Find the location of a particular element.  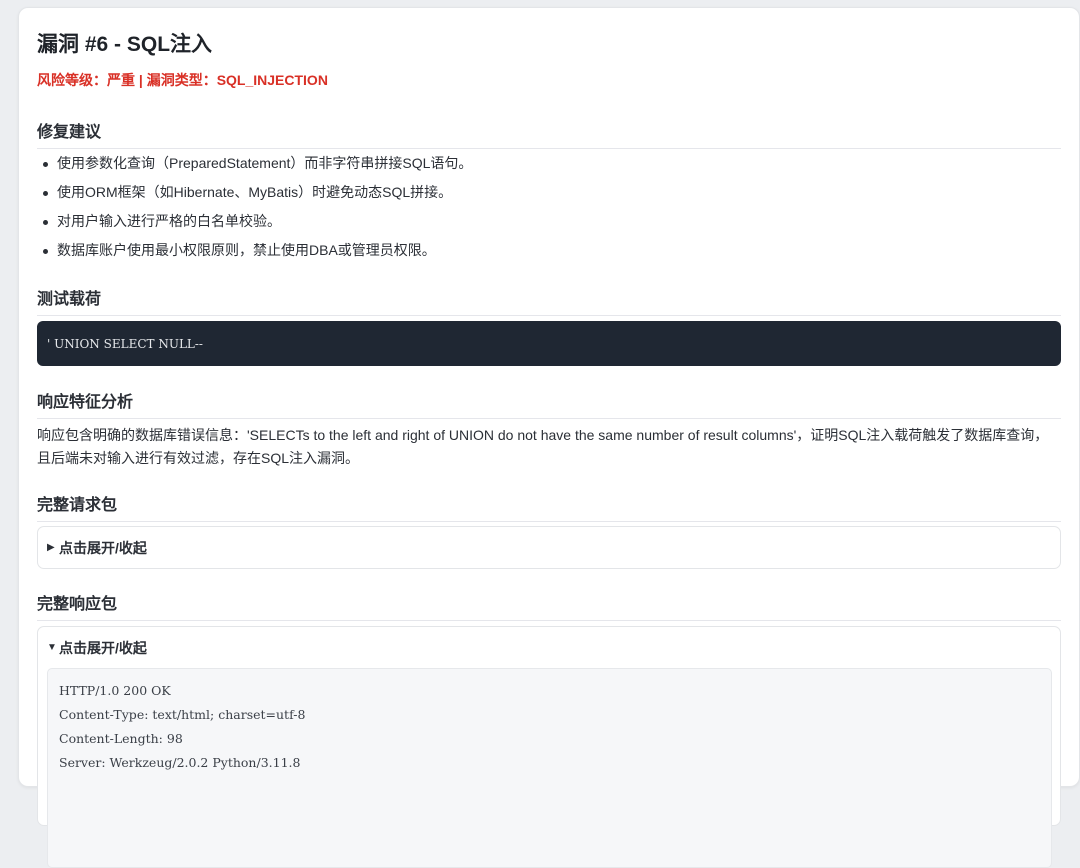

list-item: 对用户输入进行严格的白名单校验。 is located at coordinates (549, 221).